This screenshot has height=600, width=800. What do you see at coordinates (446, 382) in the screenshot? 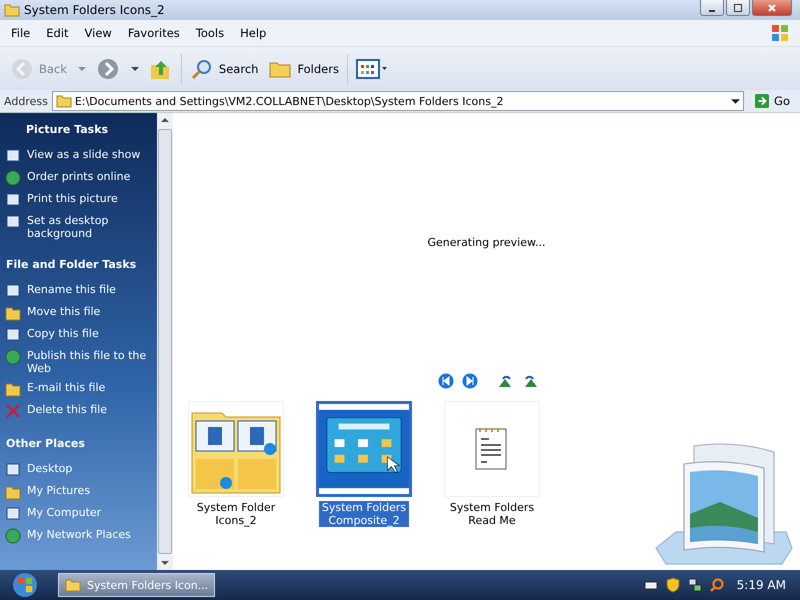
I see `previous-button` at bounding box center [446, 382].